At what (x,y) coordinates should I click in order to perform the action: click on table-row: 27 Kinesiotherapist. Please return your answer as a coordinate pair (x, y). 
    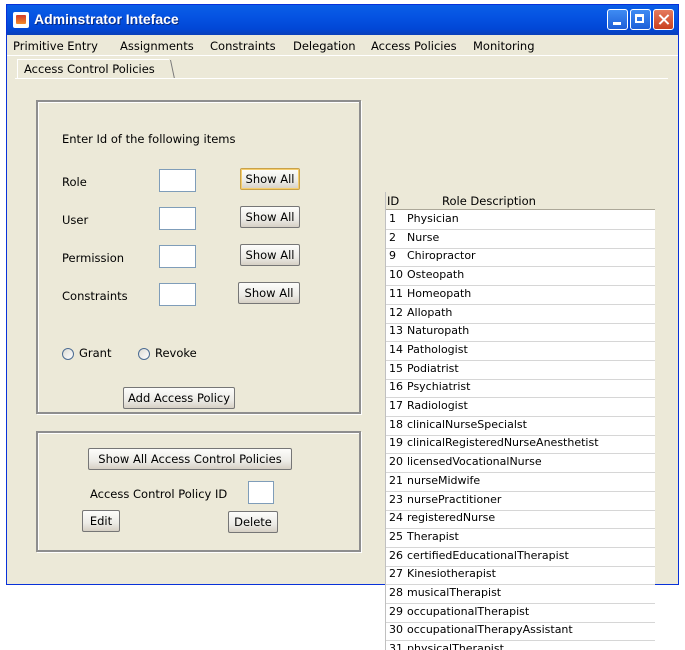
    Looking at the image, I should click on (520, 575).